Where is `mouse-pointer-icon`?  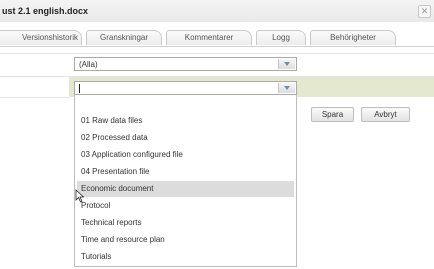 mouse-pointer-icon is located at coordinates (80, 196).